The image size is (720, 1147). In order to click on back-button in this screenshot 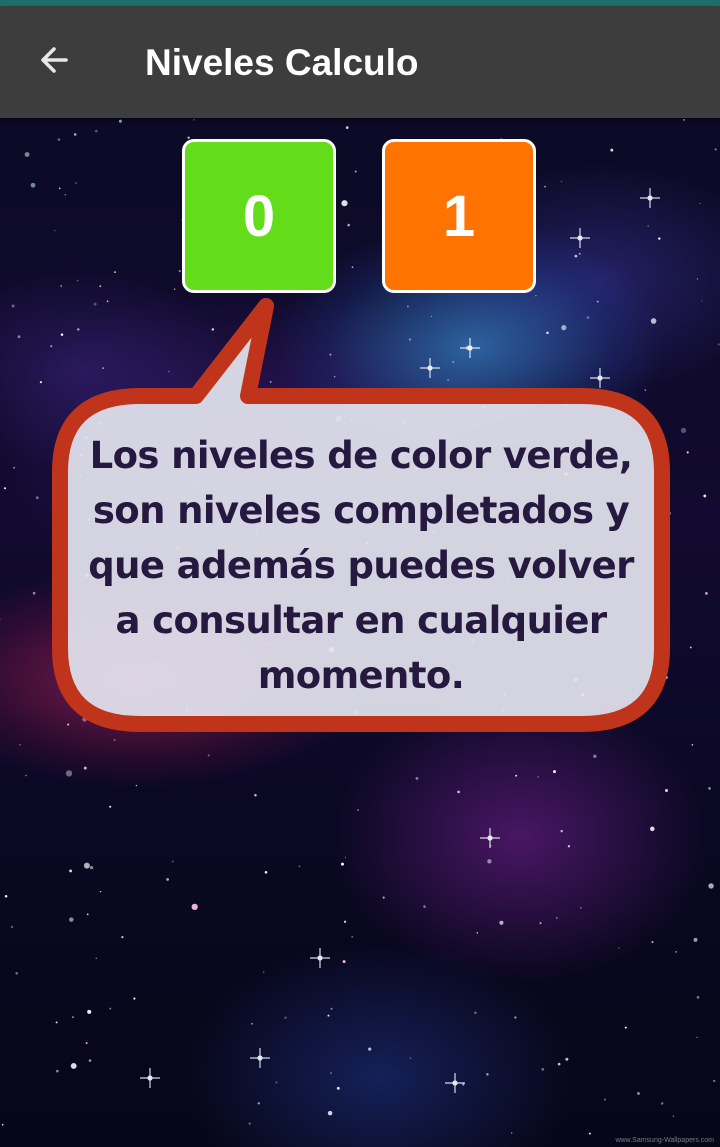, I will do `click(54, 62)`.